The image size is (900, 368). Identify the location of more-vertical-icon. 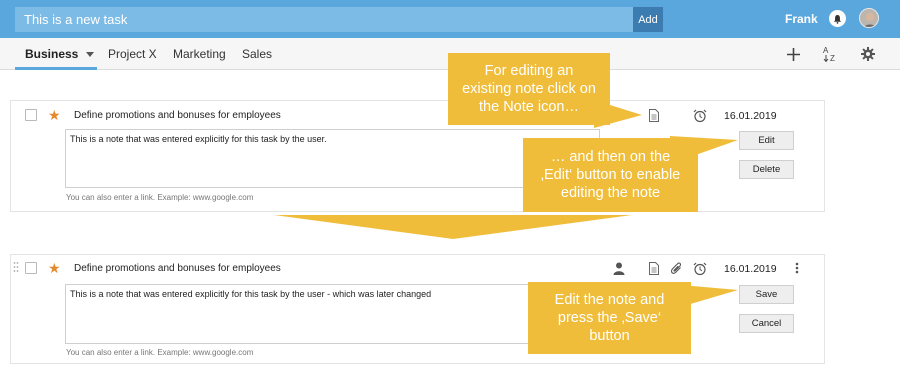
(797, 268).